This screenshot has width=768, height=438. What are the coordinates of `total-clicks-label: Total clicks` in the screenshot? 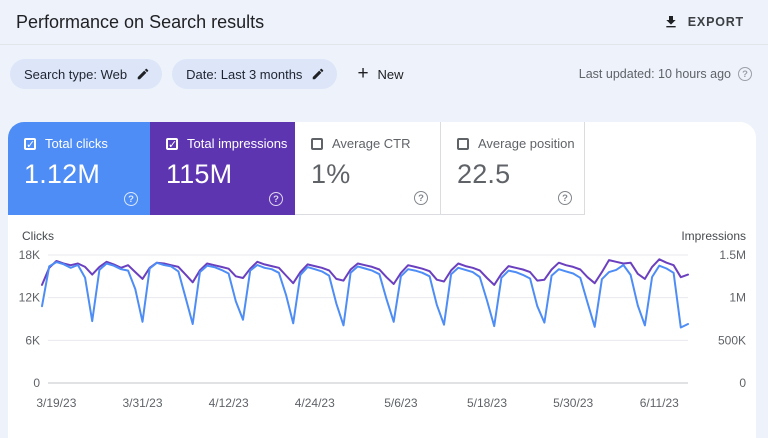 It's located at (76, 143).